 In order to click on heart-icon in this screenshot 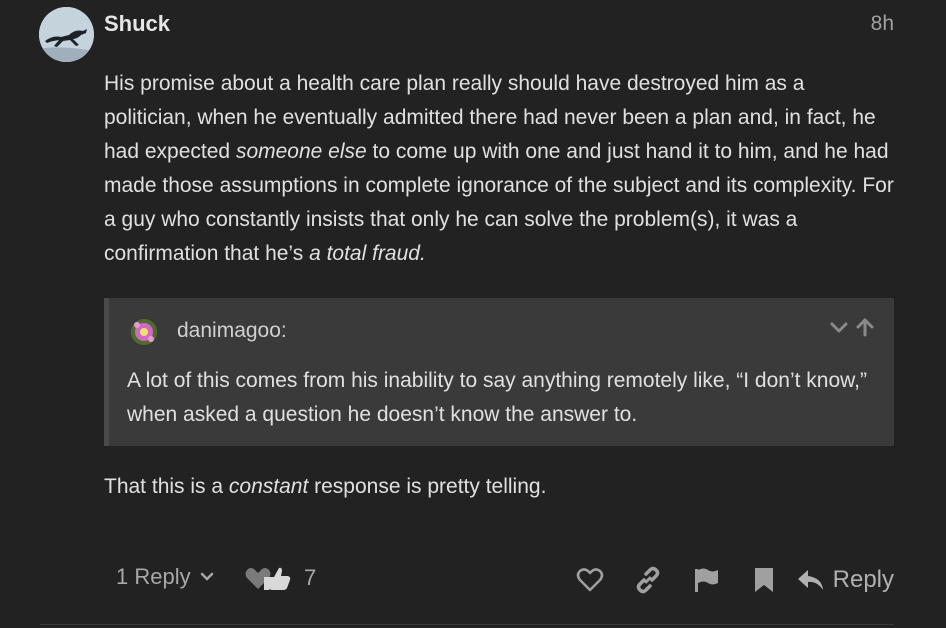, I will do `click(589, 580)`.